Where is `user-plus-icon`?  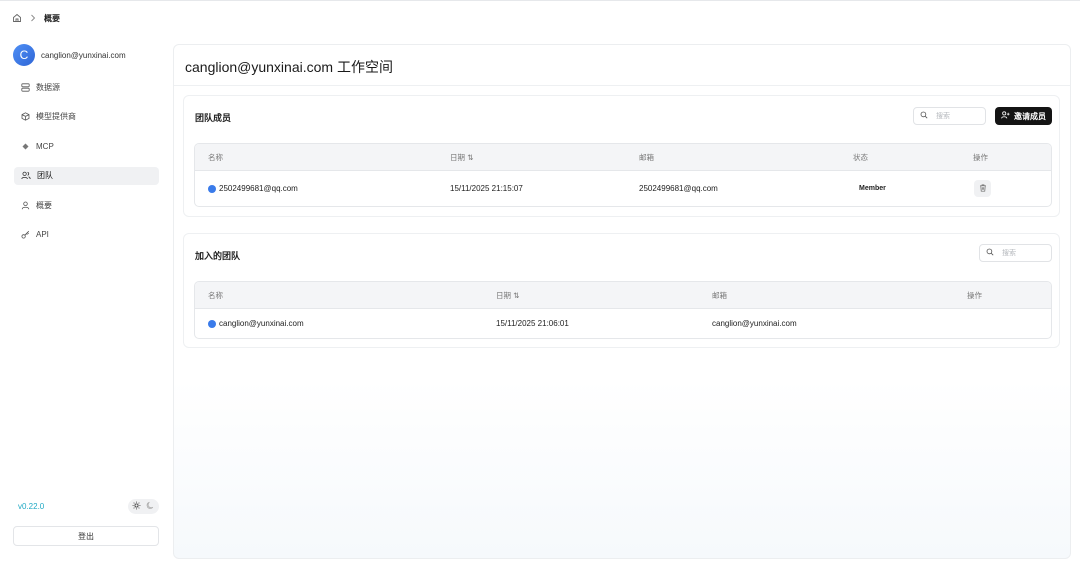 user-plus-icon is located at coordinates (1005, 116).